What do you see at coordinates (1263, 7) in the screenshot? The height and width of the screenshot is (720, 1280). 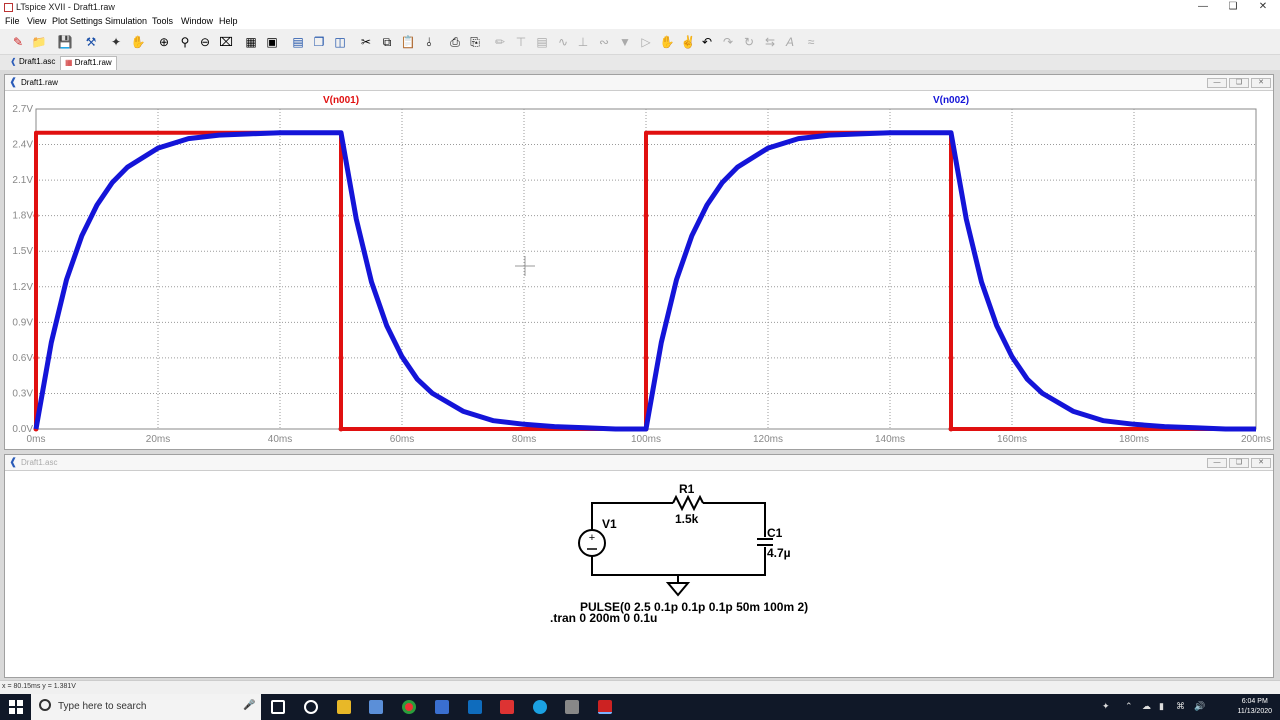 I see `close-icon: ✕` at bounding box center [1263, 7].